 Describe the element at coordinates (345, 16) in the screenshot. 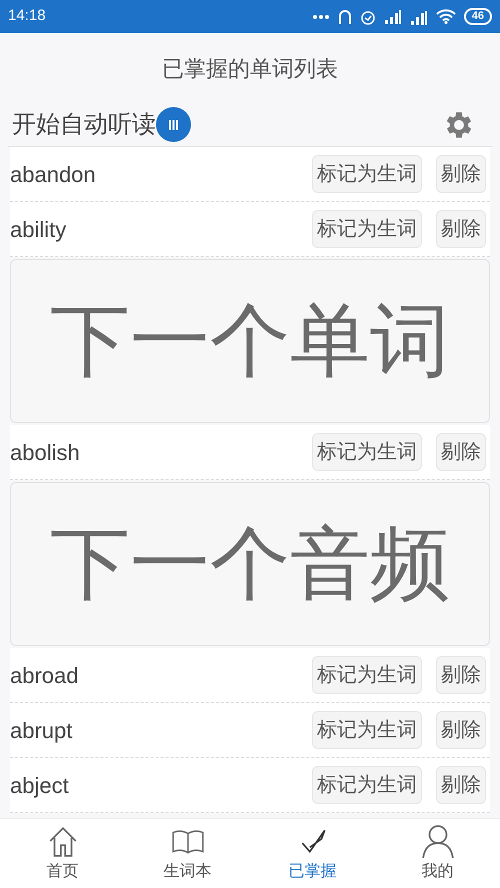

I see `headphones-icon` at that location.